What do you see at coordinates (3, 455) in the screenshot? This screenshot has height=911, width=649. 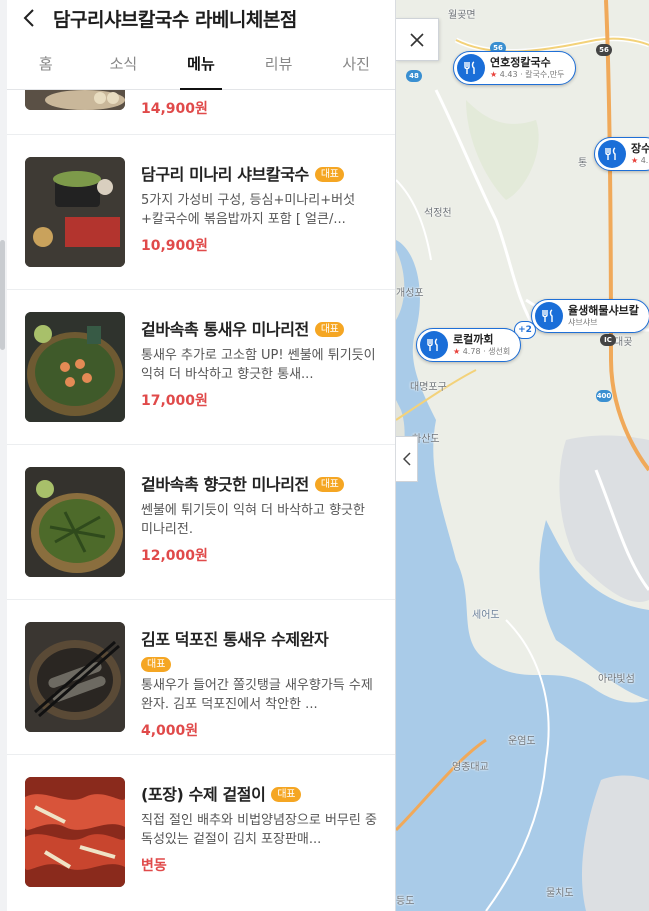 I see `panel-edge` at bounding box center [3, 455].